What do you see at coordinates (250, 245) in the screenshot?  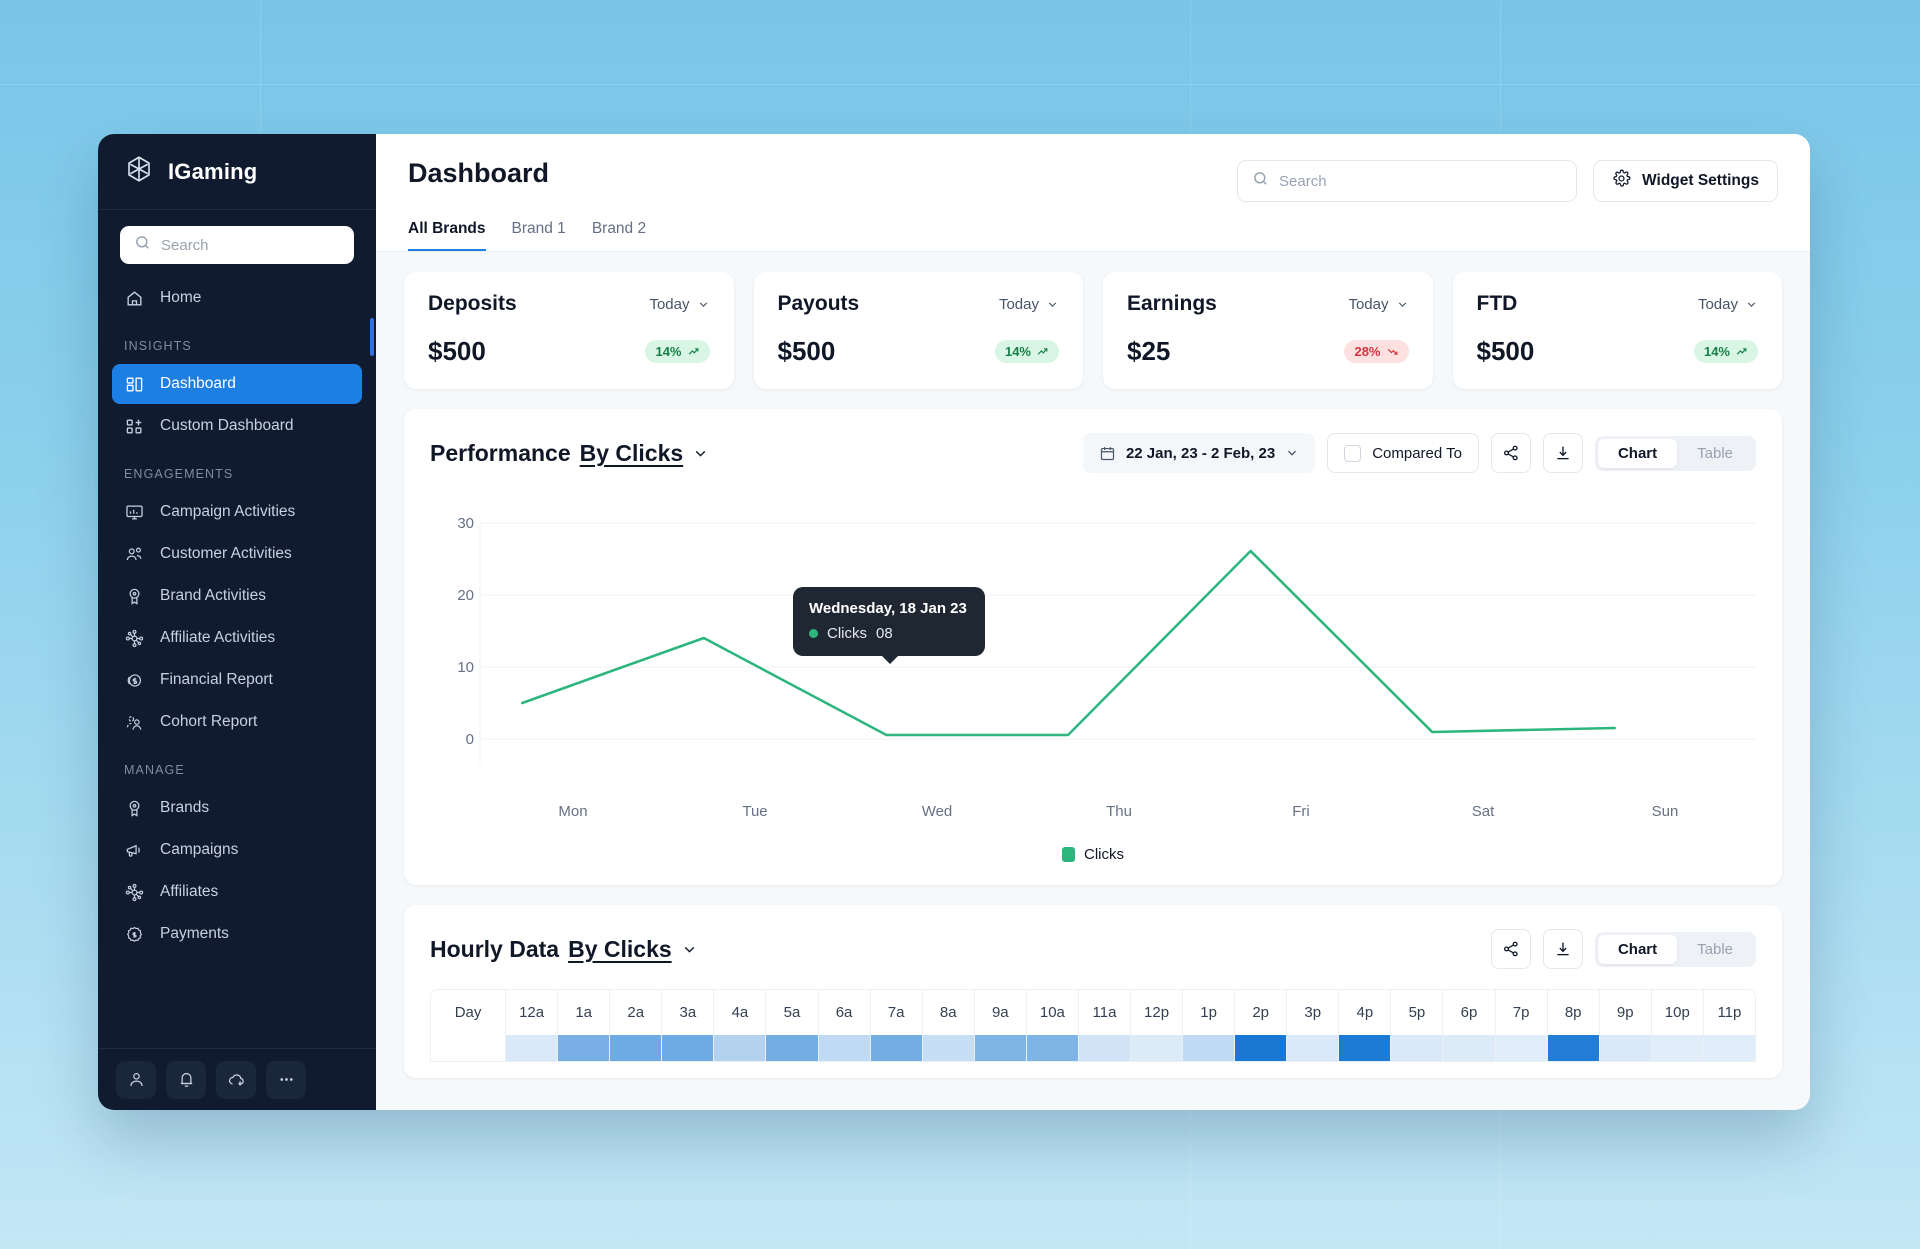 I see `sidebar-search-input` at bounding box center [250, 245].